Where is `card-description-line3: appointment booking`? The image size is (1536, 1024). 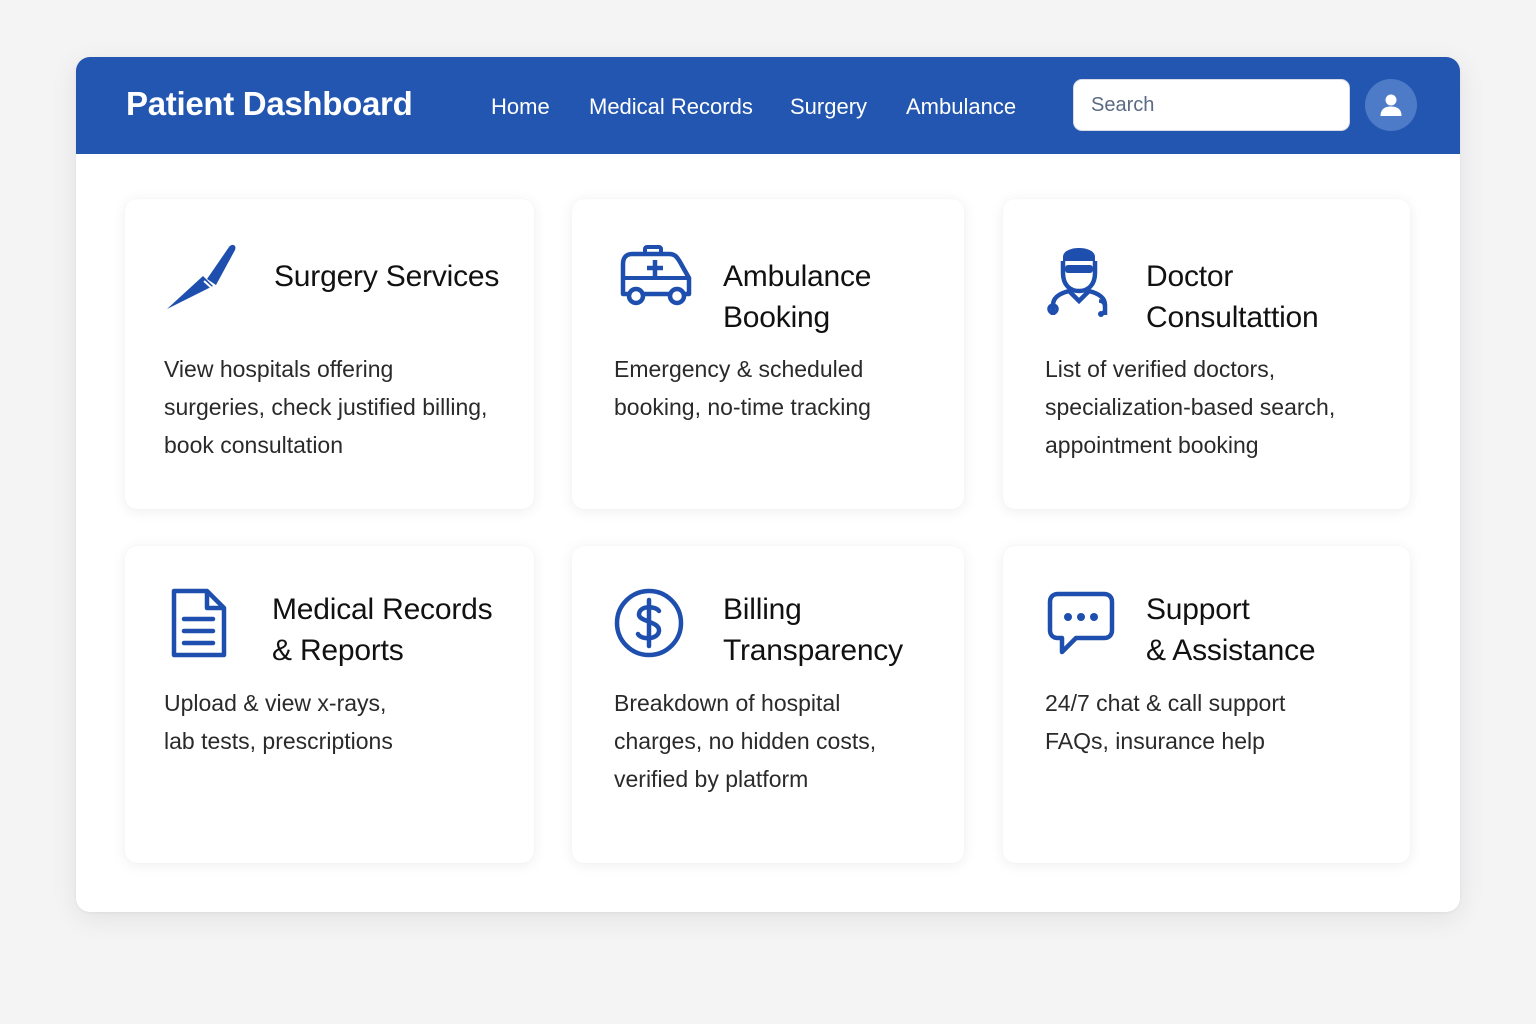 card-description-line3: appointment booking is located at coordinates (1152, 445).